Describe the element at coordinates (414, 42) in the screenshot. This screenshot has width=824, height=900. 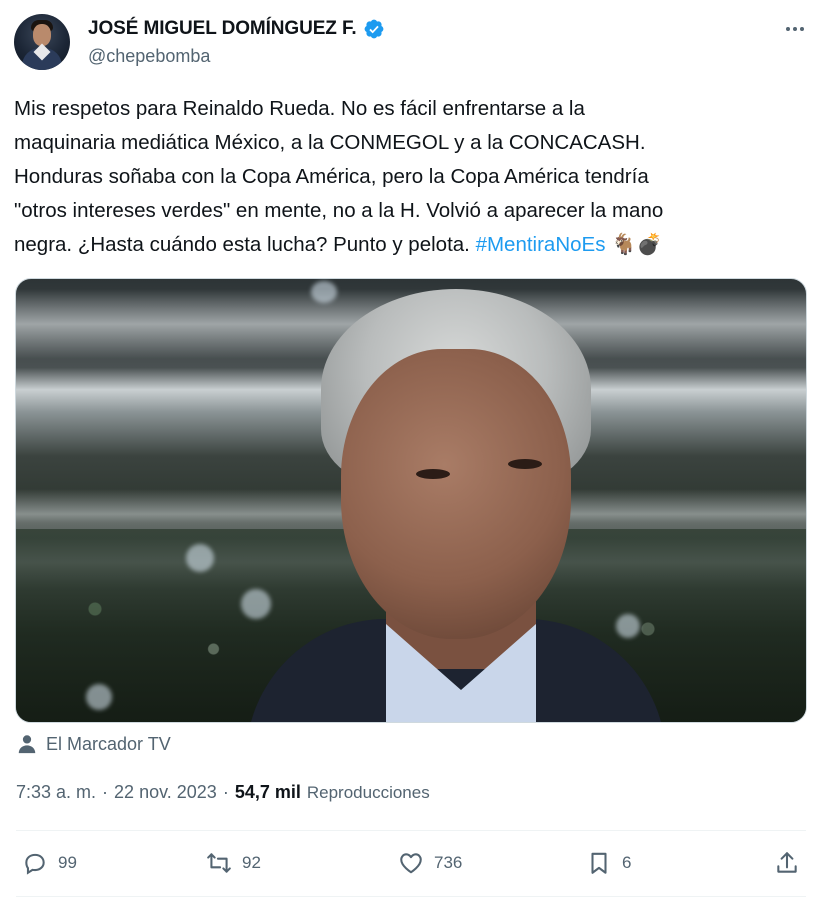
I see `tweet-header: JOSÉ MIGUEL DOMÍNGUEZ F. @chepebomba` at that location.